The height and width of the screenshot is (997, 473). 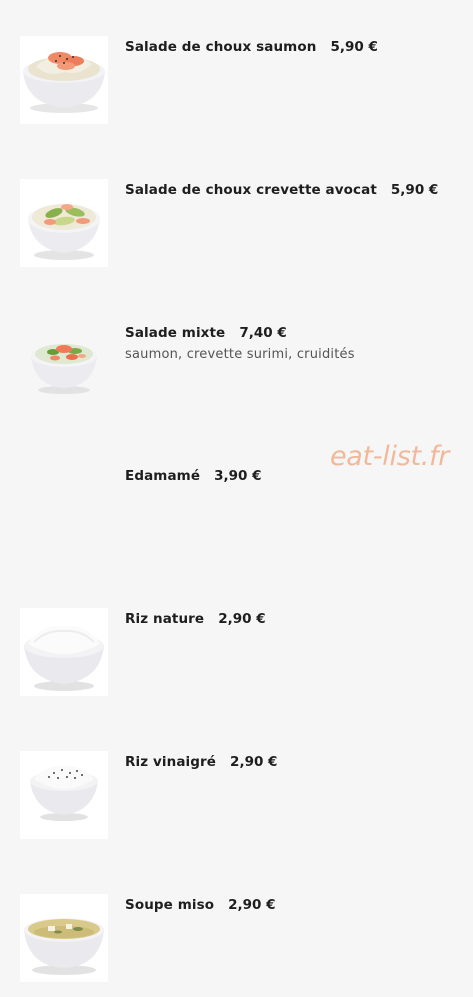 What do you see at coordinates (163, 476) in the screenshot?
I see `item-name: Edamamé` at bounding box center [163, 476].